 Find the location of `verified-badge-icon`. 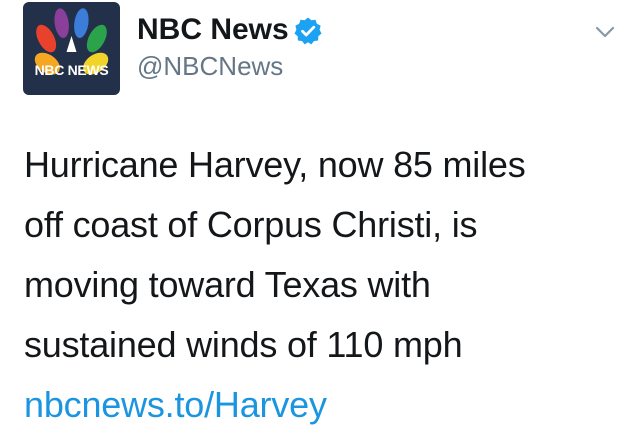

verified-badge-icon is located at coordinates (308, 31).